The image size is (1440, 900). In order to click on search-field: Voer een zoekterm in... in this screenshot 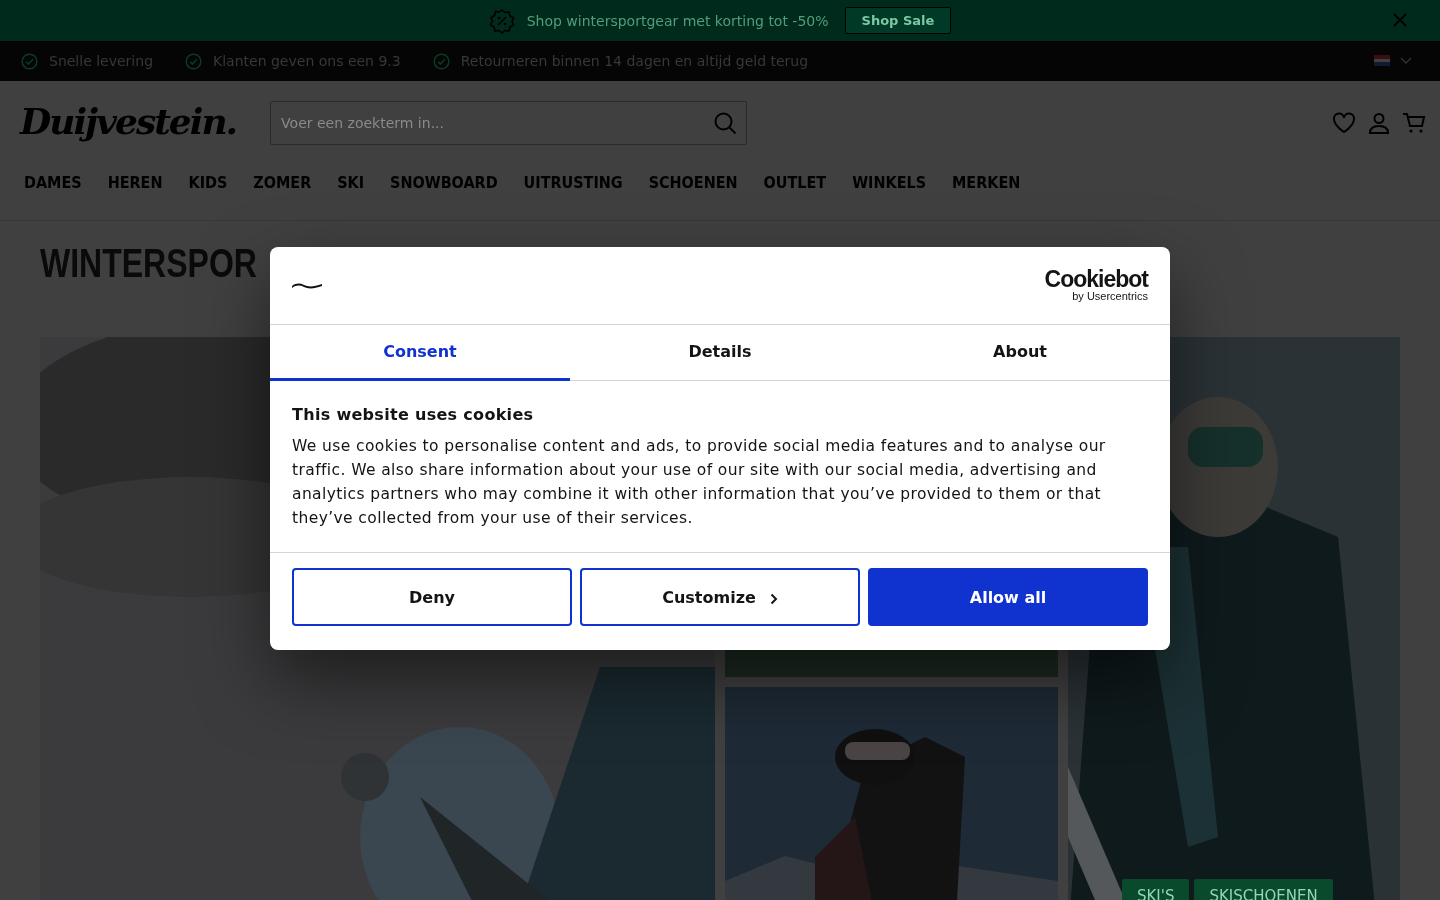, I will do `click(509, 122)`.